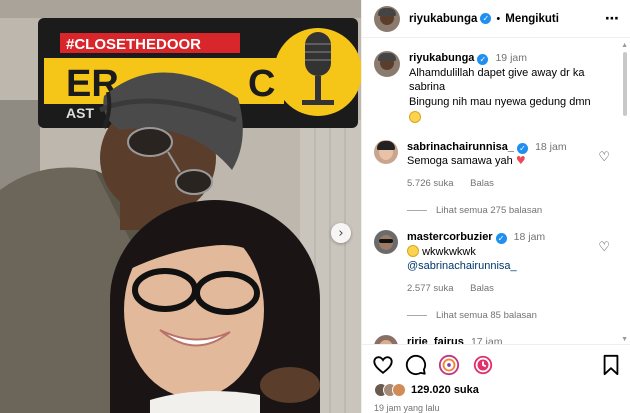 The image size is (630, 413). I want to click on caption-avatar, so click(387, 64).